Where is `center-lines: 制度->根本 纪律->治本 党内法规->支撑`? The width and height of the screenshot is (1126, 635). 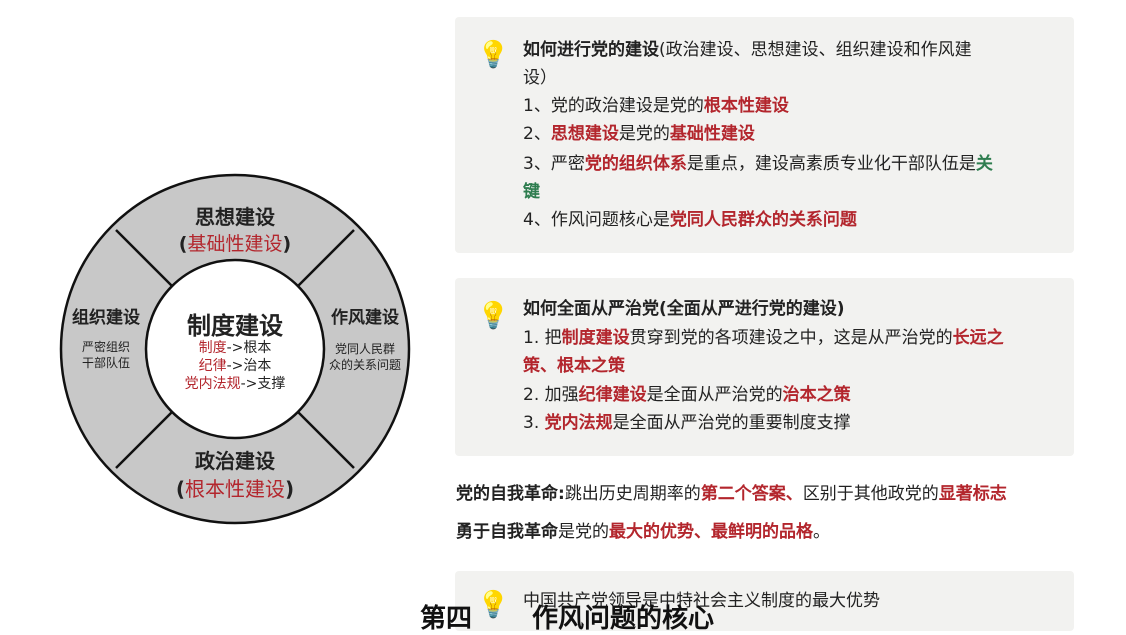 center-lines: 制度->根本 纪律->治本 党内法规->支撑 is located at coordinates (235, 366).